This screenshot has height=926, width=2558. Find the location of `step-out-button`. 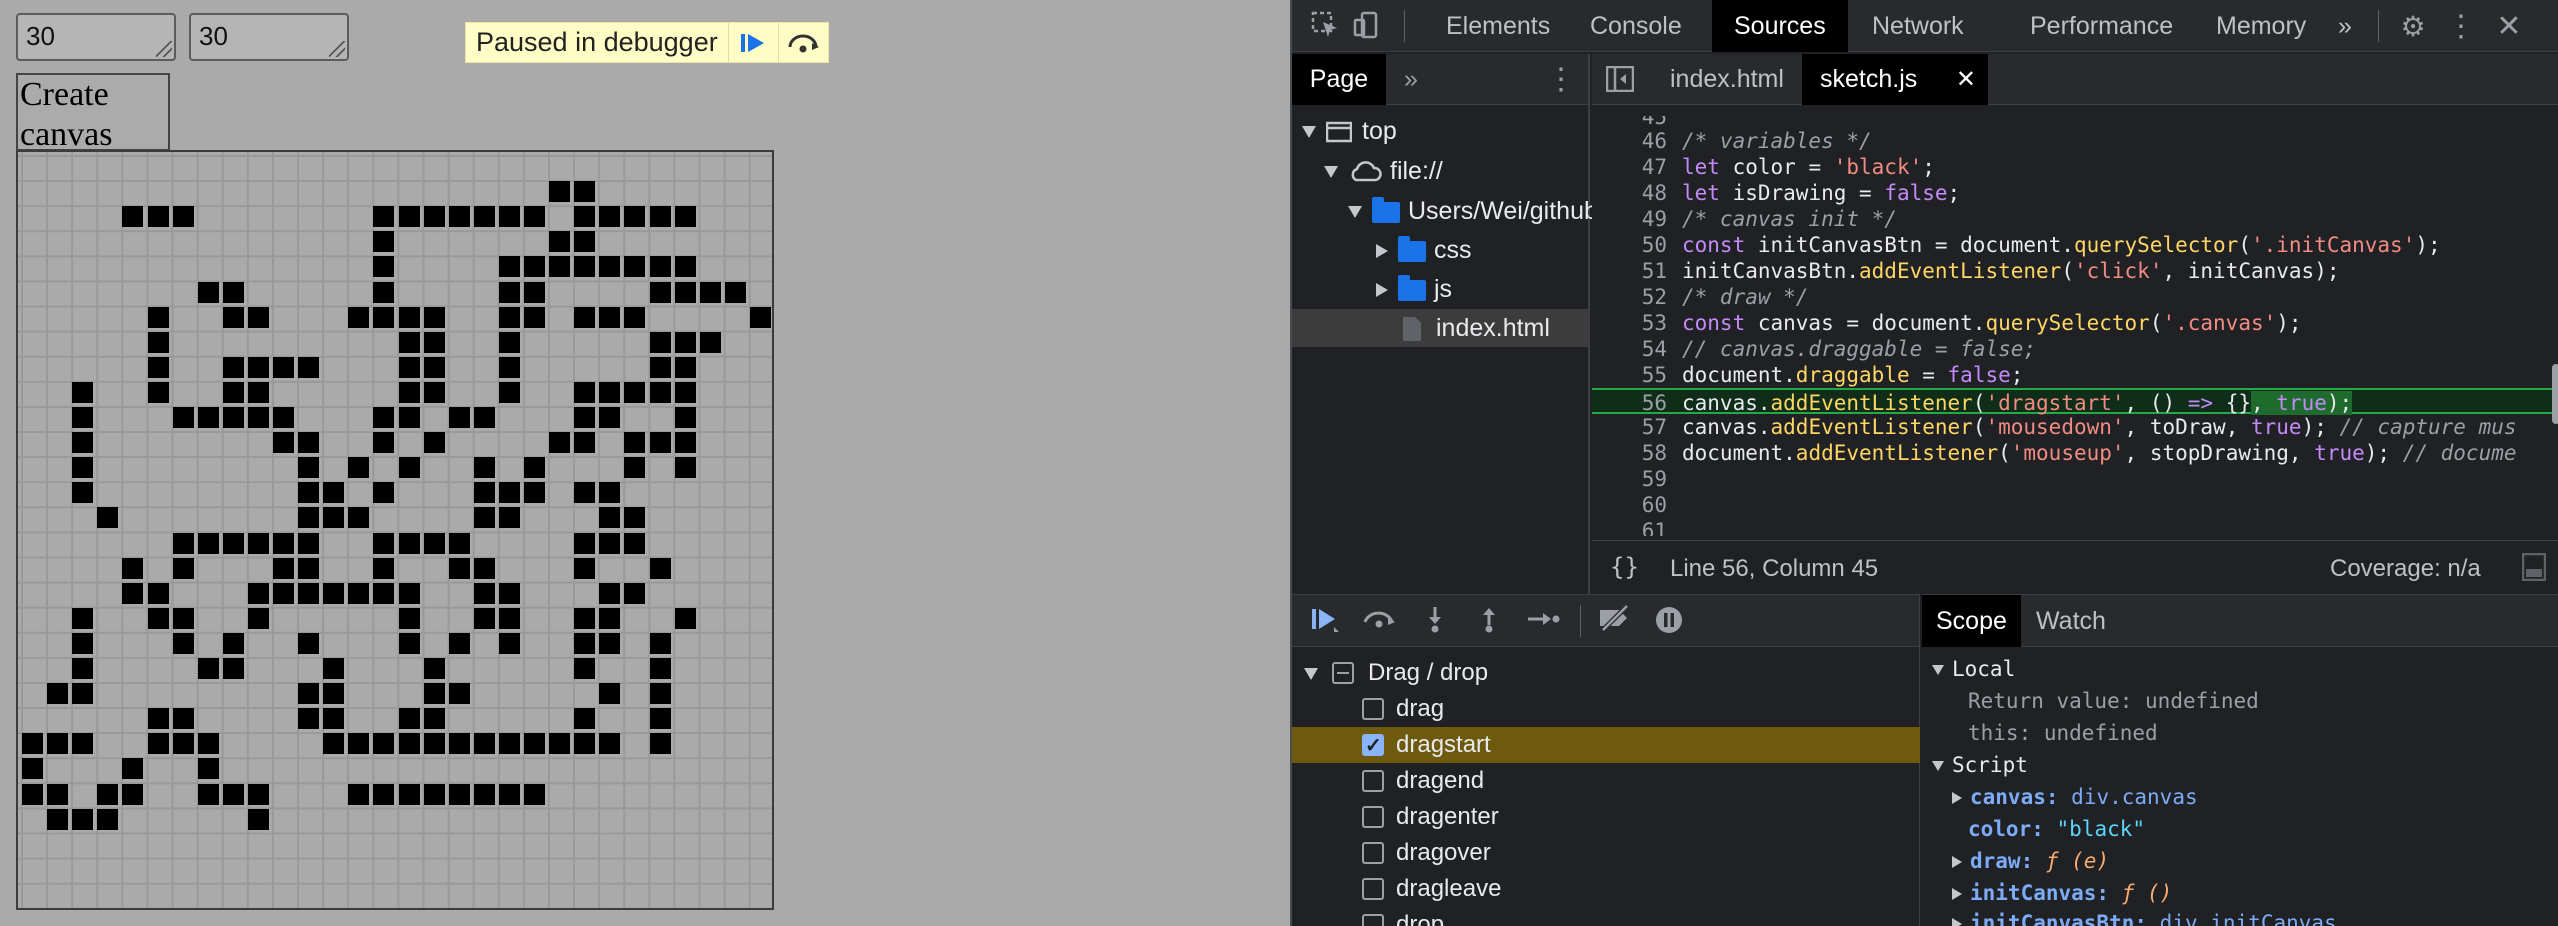

step-out-button is located at coordinates (1489, 622).